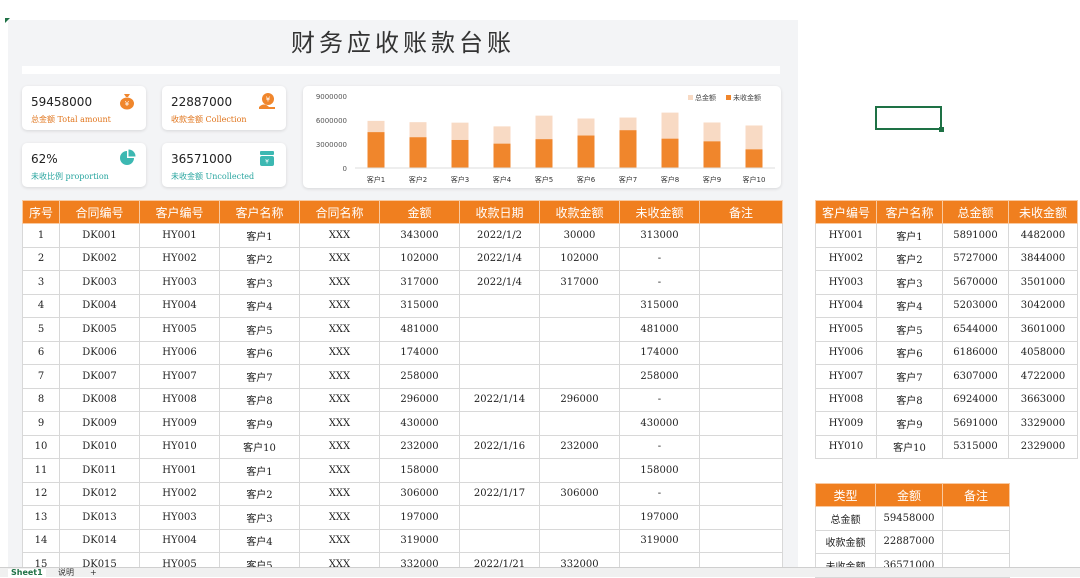  What do you see at coordinates (99, 517) in the screenshot?
I see `table-cell: DK013` at bounding box center [99, 517].